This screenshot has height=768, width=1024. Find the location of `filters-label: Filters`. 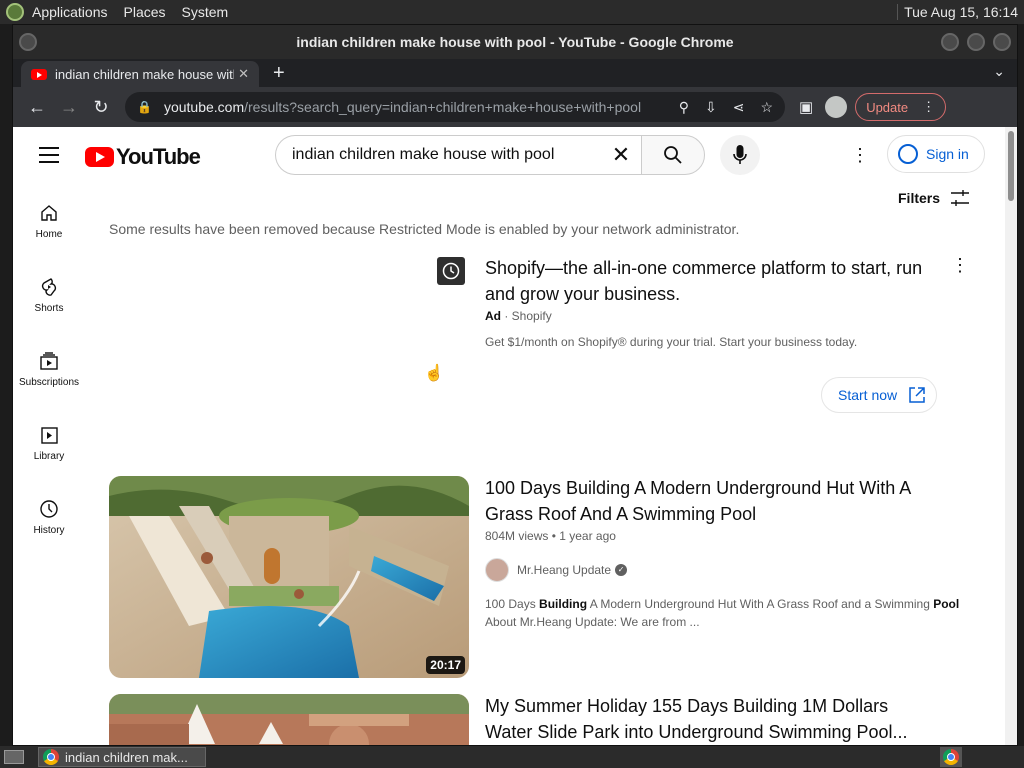

filters-label: Filters is located at coordinates (919, 198).